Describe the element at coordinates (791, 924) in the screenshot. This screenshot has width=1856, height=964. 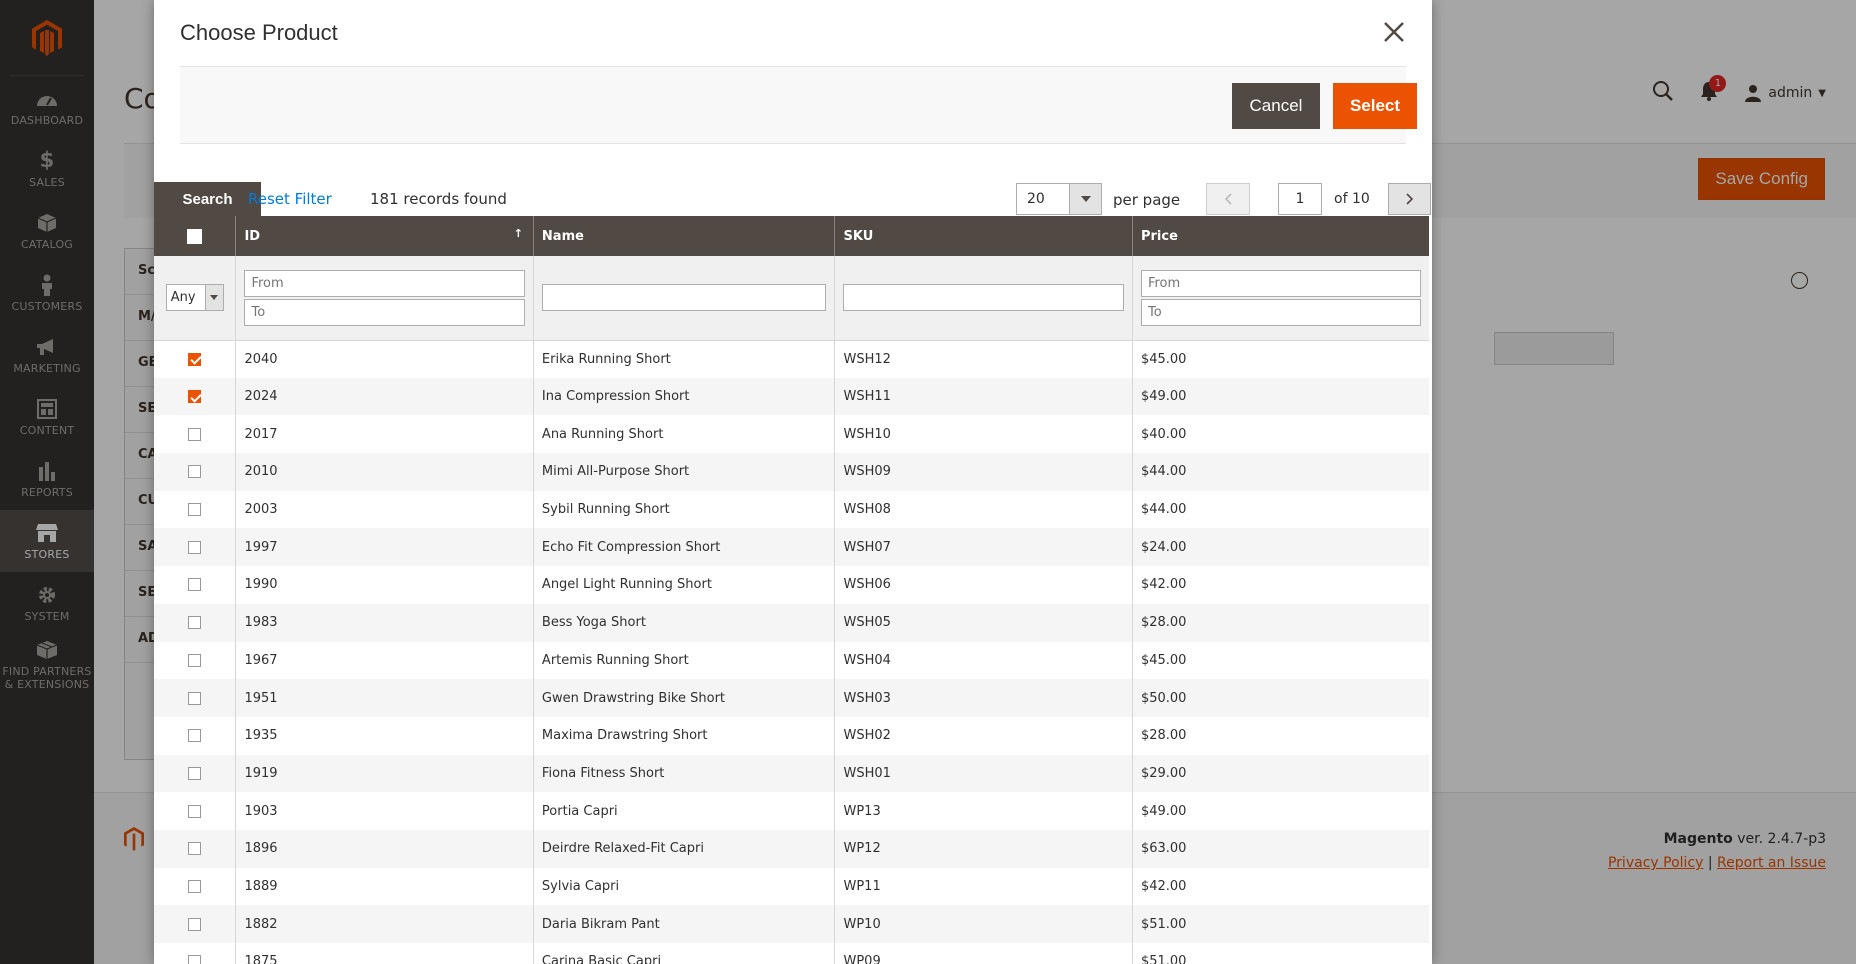
I see `table-row: 1882 Daria Bikram Pant WP10 $51.00` at that location.